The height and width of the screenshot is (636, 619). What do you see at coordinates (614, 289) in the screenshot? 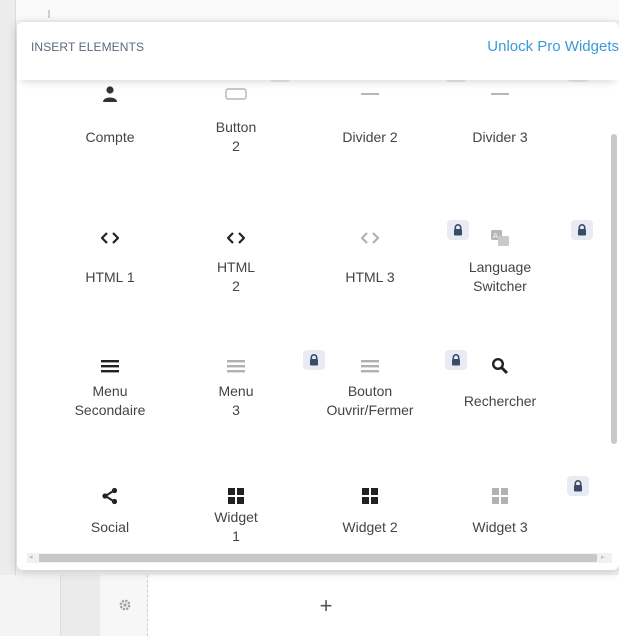
I see `vertical-scrollbar` at bounding box center [614, 289].